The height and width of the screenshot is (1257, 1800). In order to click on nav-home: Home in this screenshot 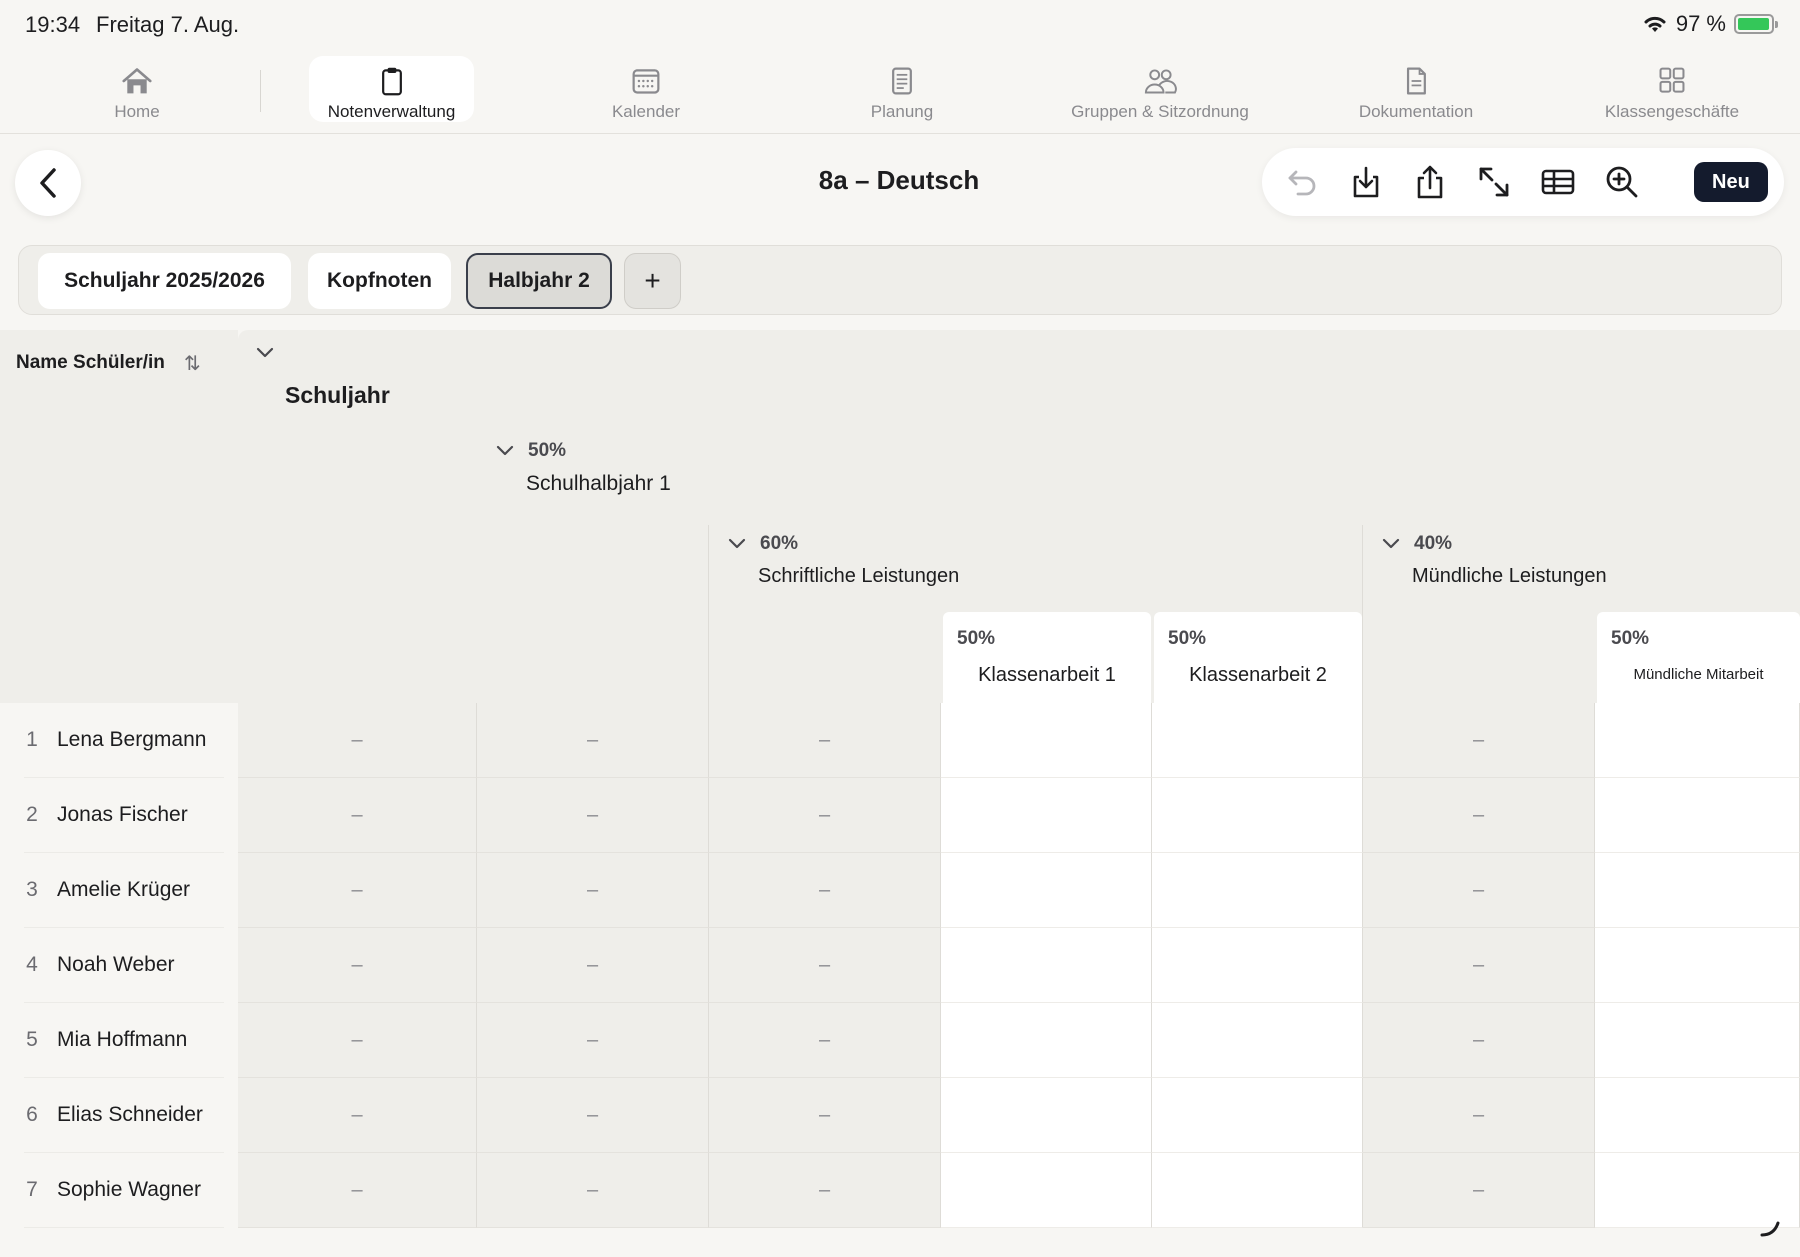, I will do `click(137, 89)`.